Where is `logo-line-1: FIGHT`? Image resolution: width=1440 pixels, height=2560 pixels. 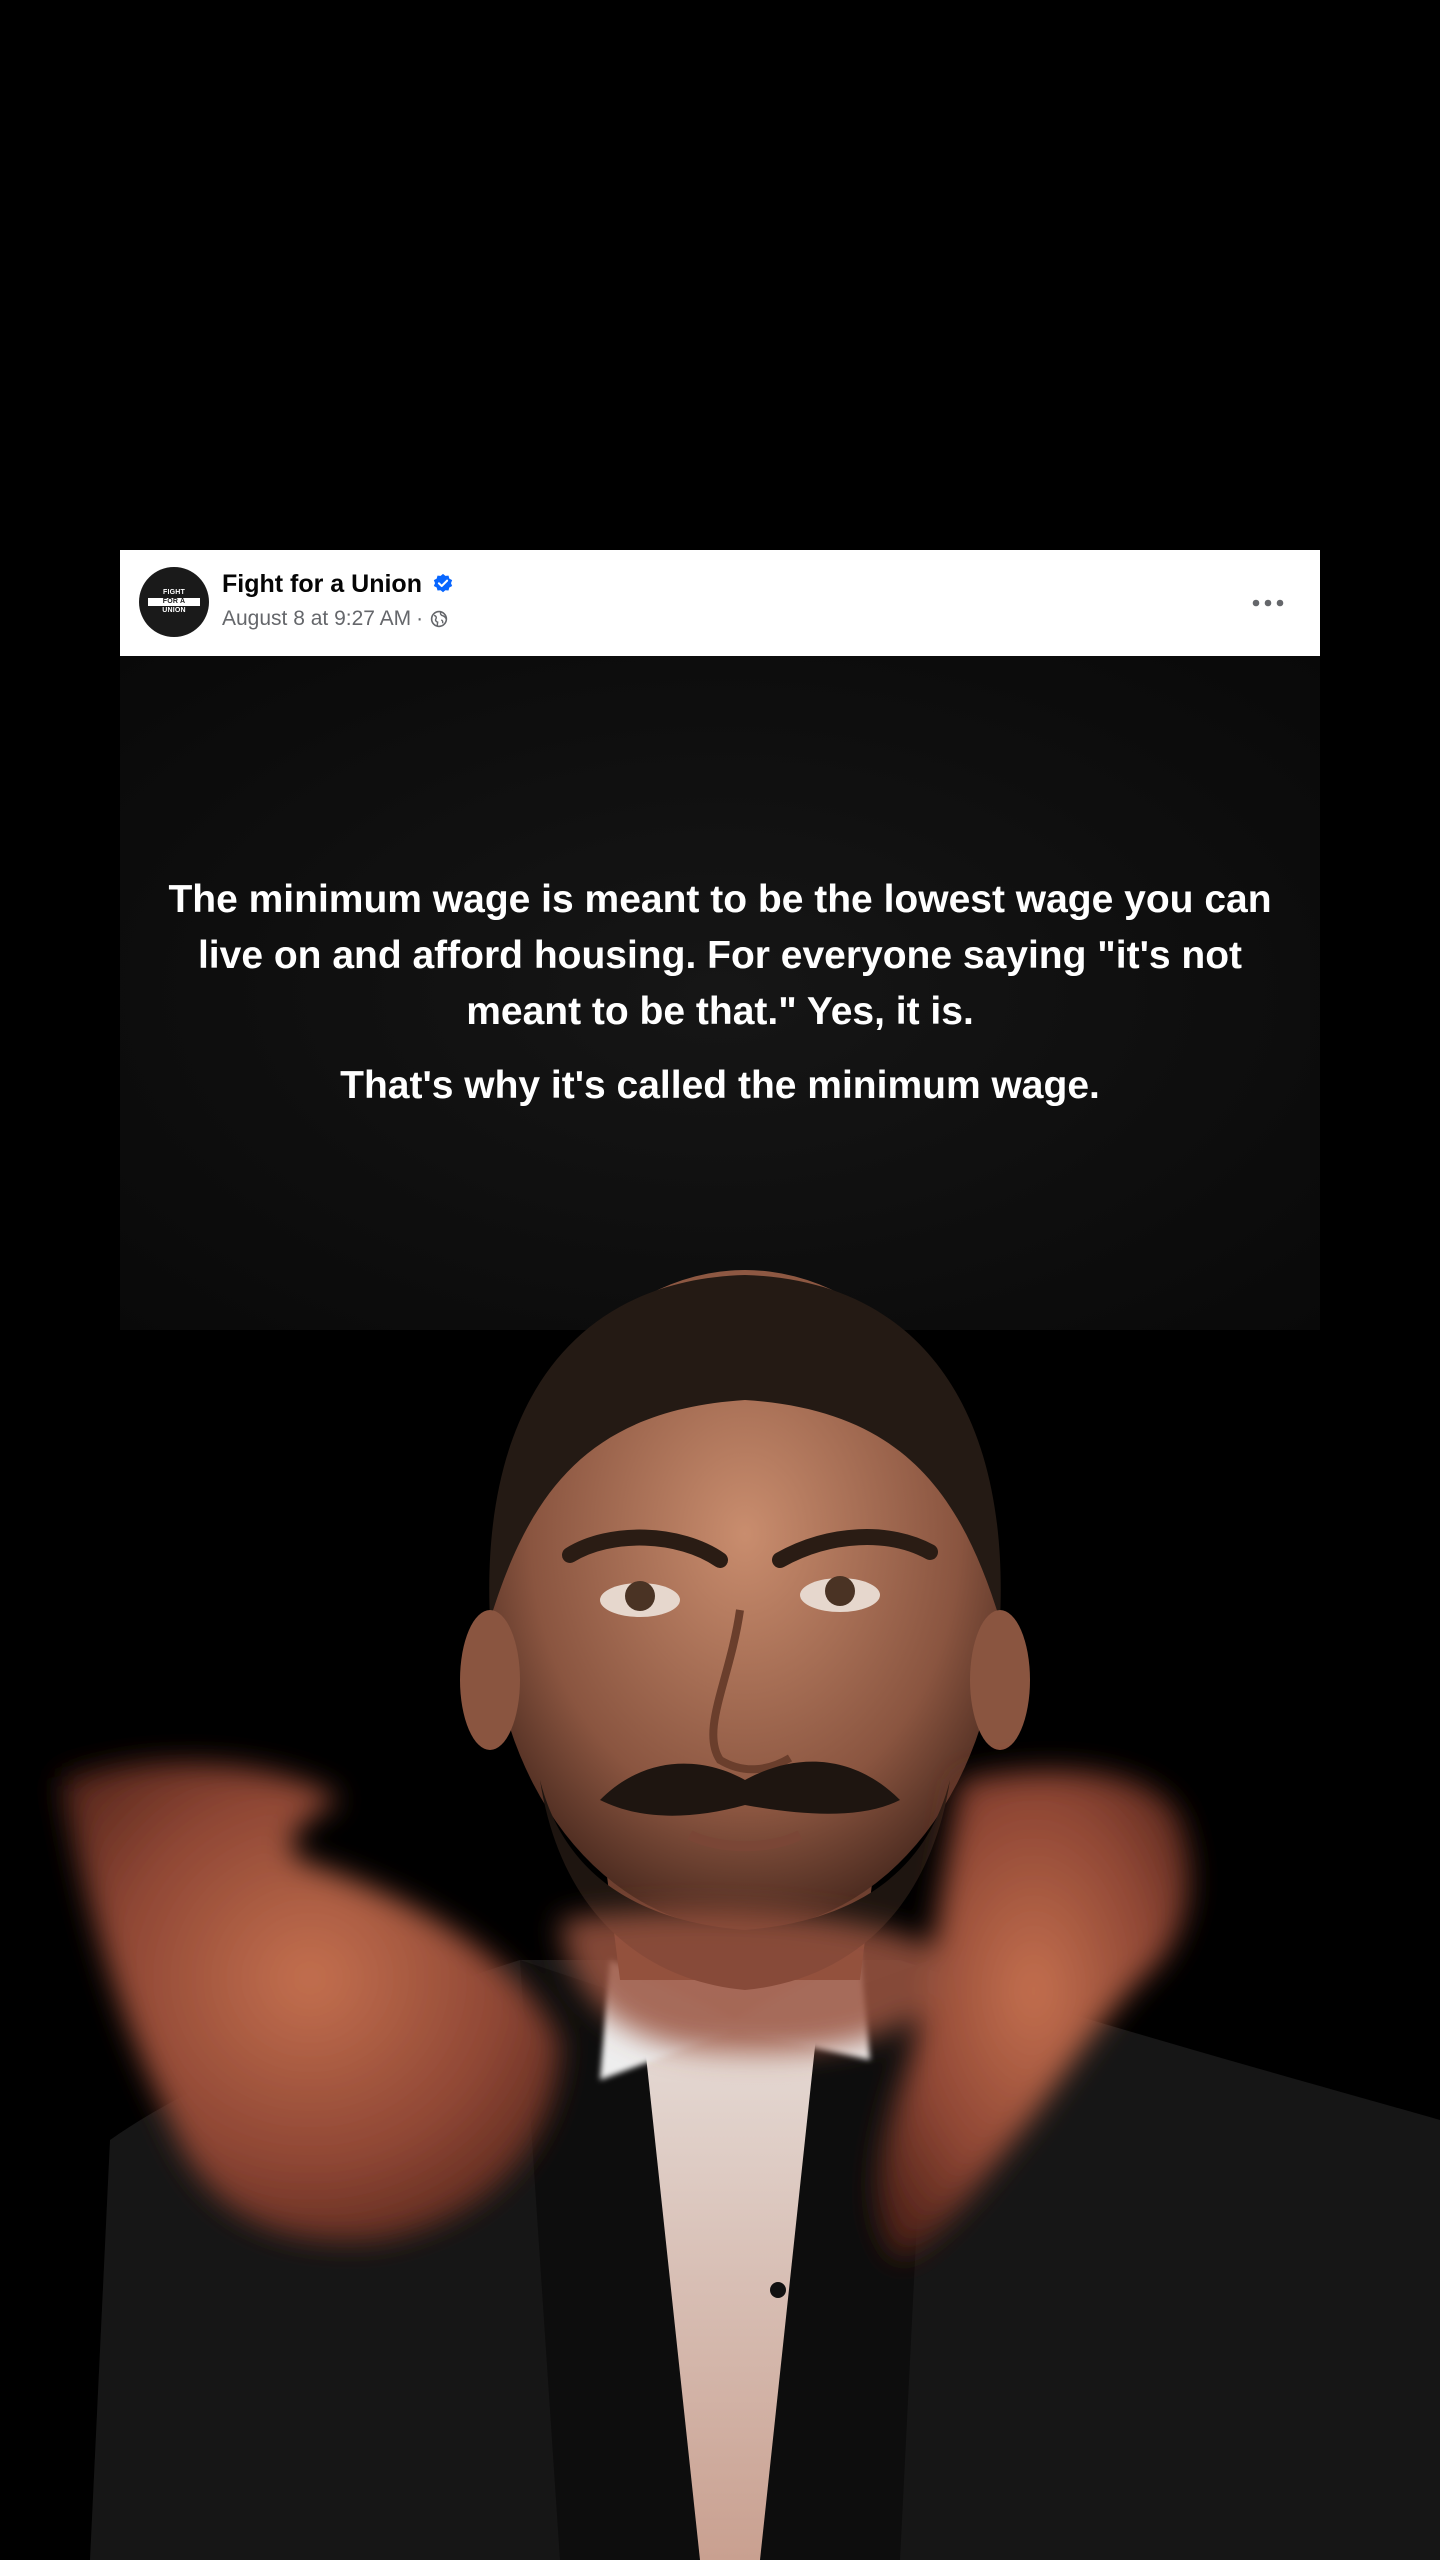 logo-line-1: FIGHT is located at coordinates (174, 592).